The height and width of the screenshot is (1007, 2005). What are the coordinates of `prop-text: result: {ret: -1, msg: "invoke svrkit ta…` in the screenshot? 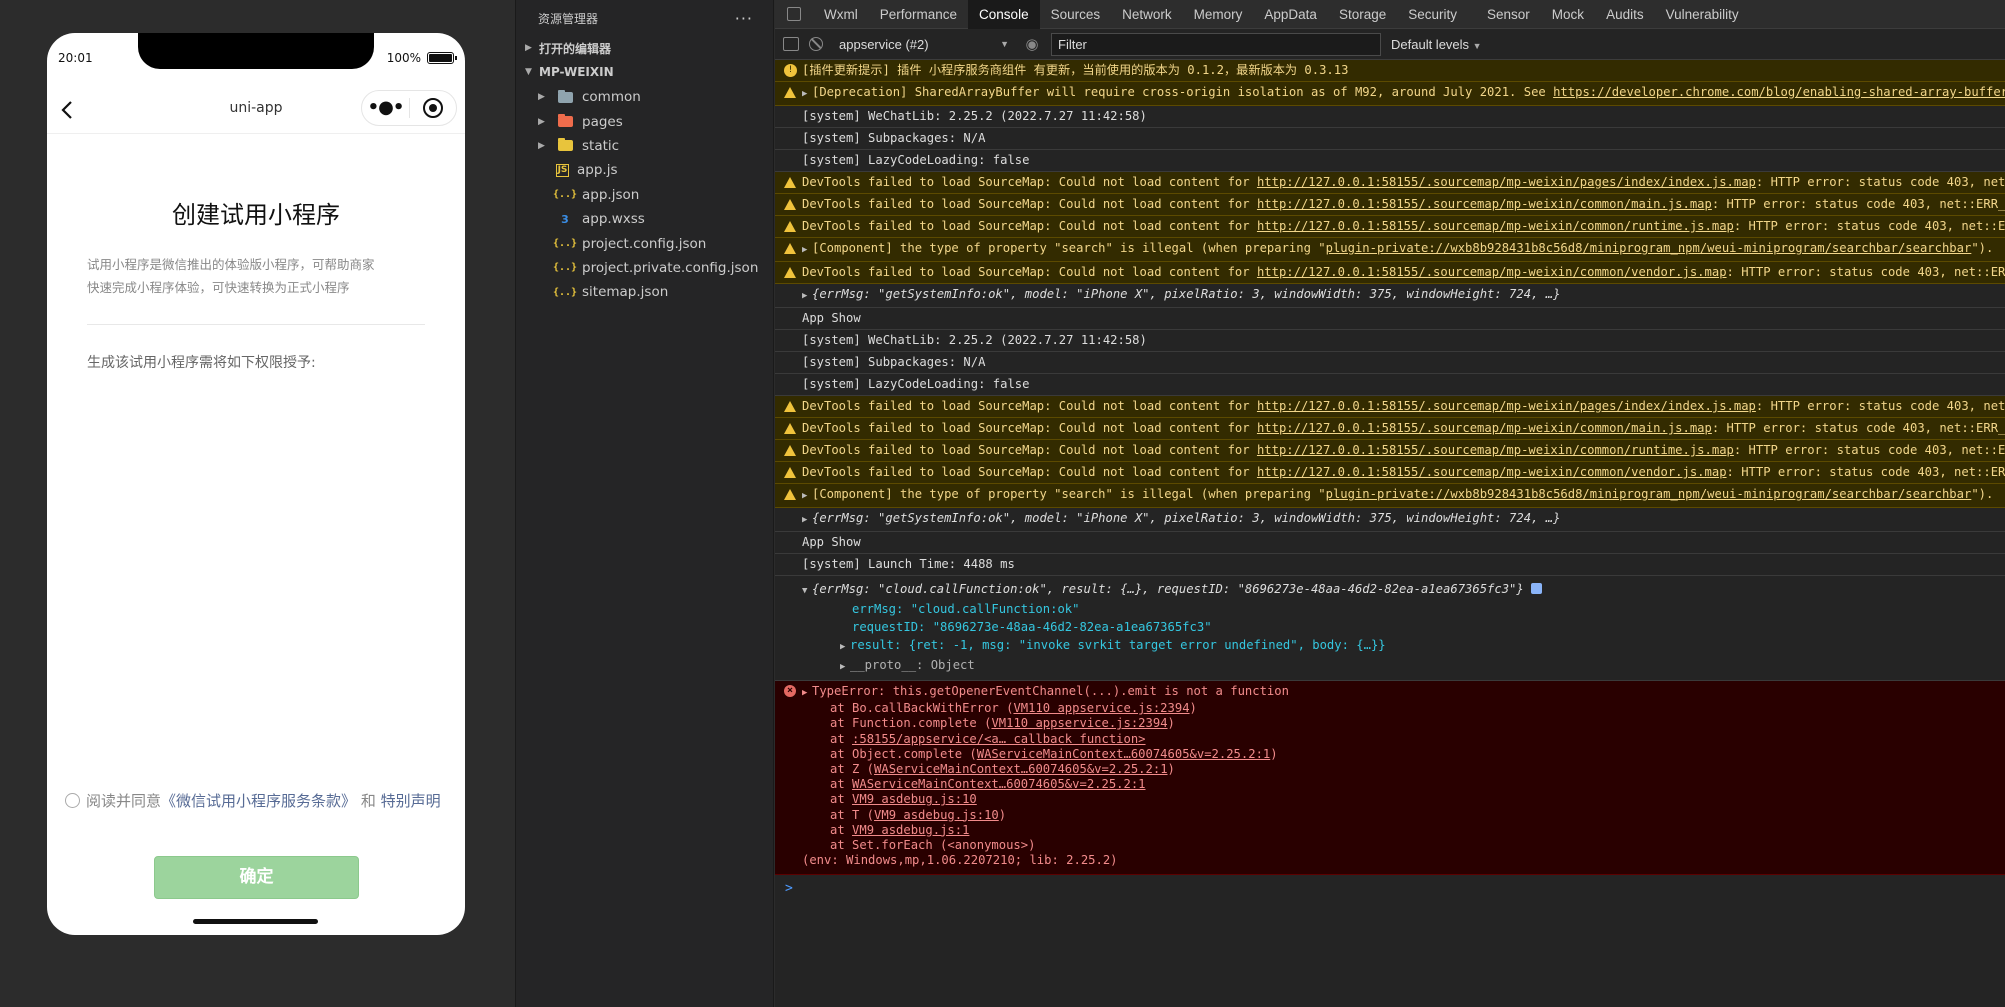 It's located at (1118, 645).